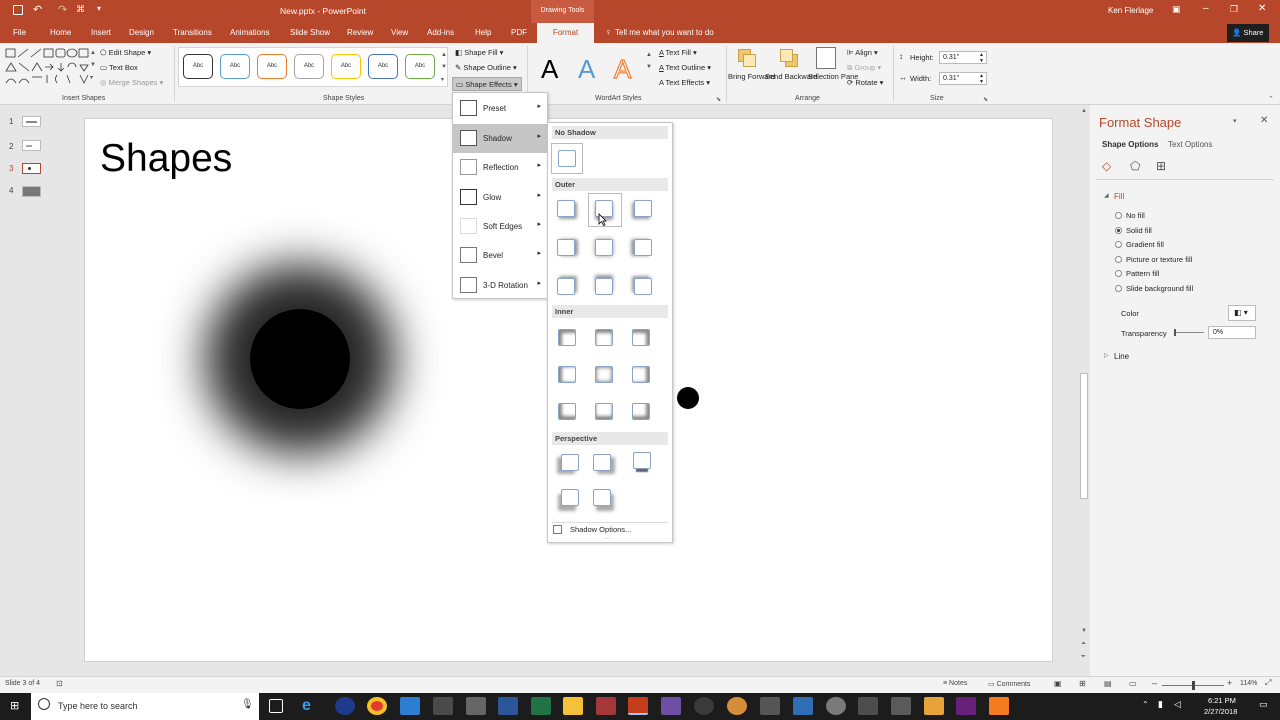 The height and width of the screenshot is (720, 1280). Describe the element at coordinates (1084, 111) in the screenshot. I see `scroll-up-icon: ▲` at that location.